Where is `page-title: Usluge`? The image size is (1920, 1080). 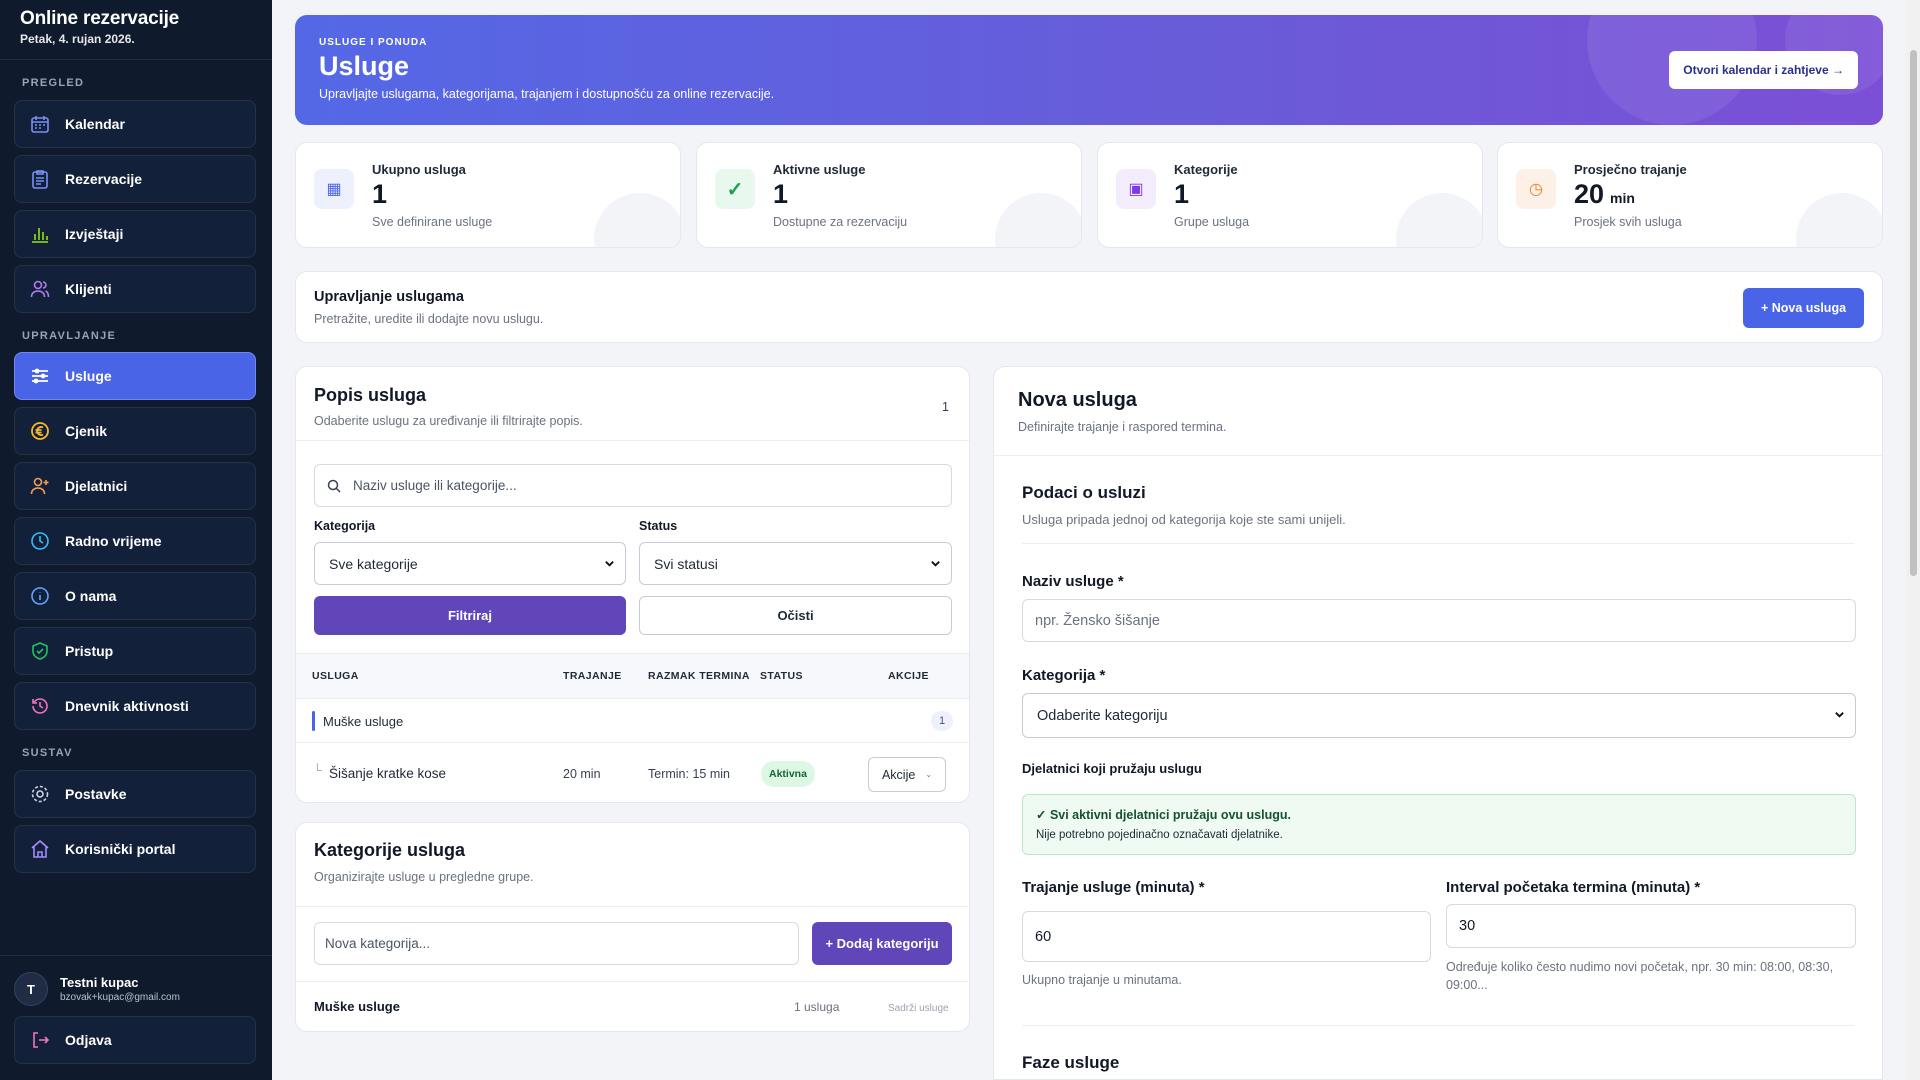
page-title: Usluge is located at coordinates (364, 66).